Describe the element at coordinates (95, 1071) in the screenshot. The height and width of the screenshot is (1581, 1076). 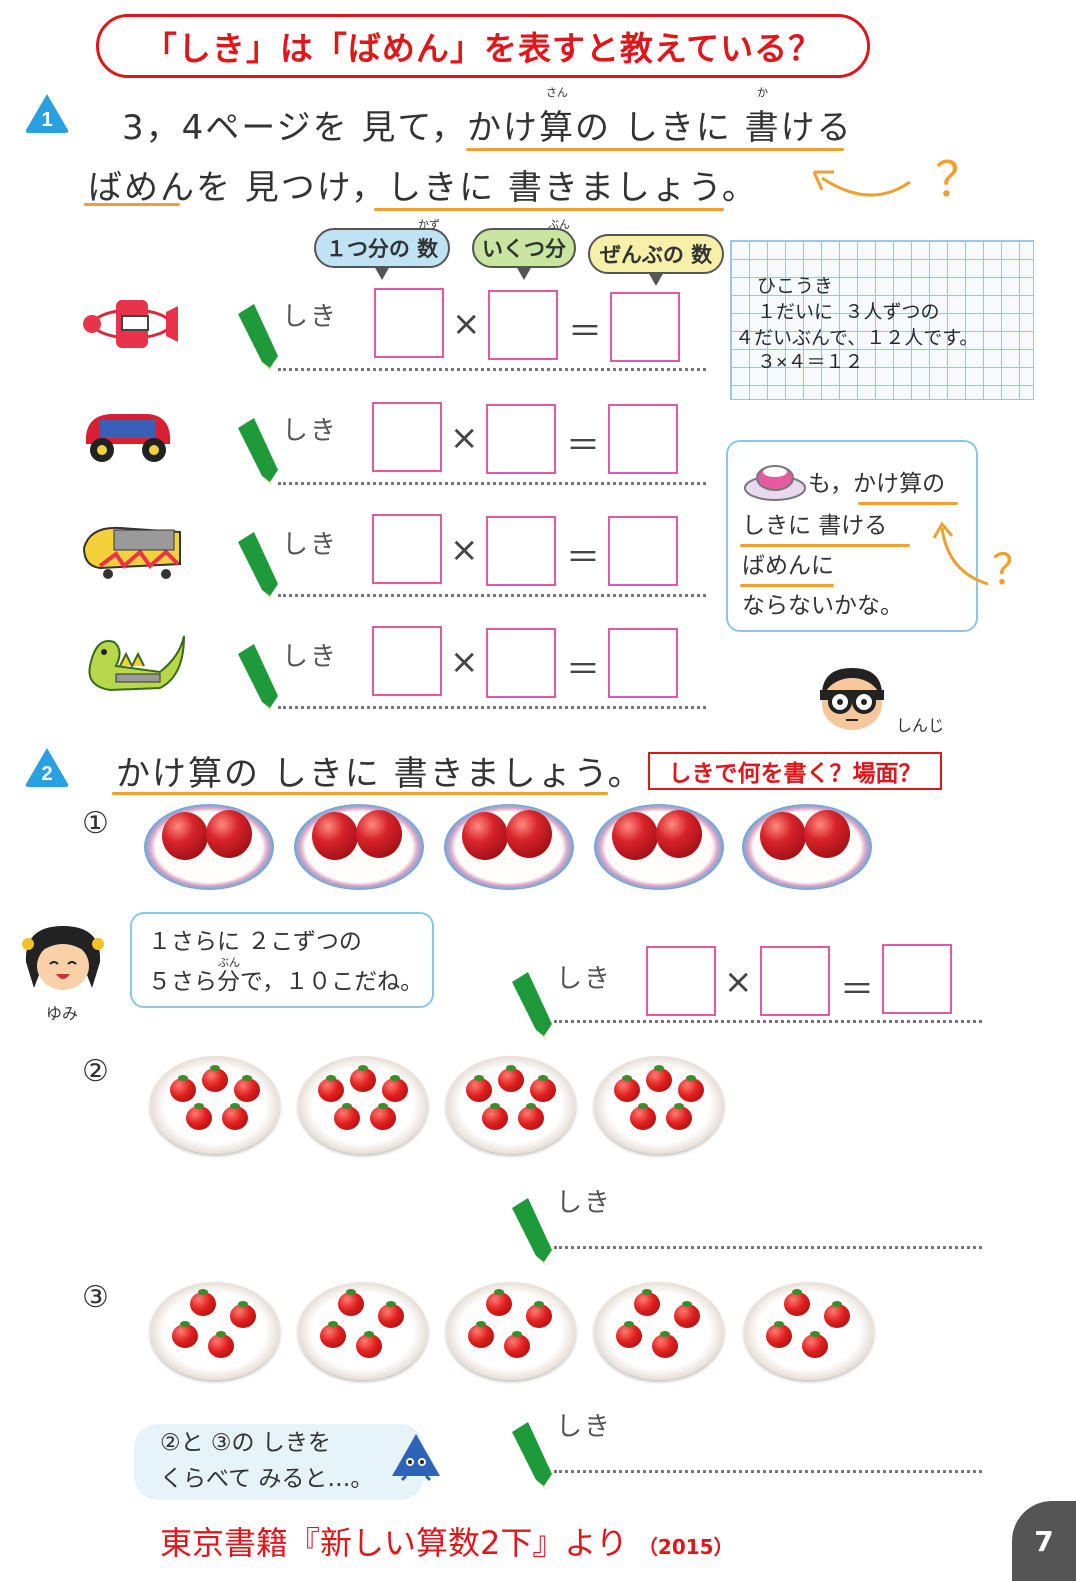
I see `item-2-number: ②` at that location.